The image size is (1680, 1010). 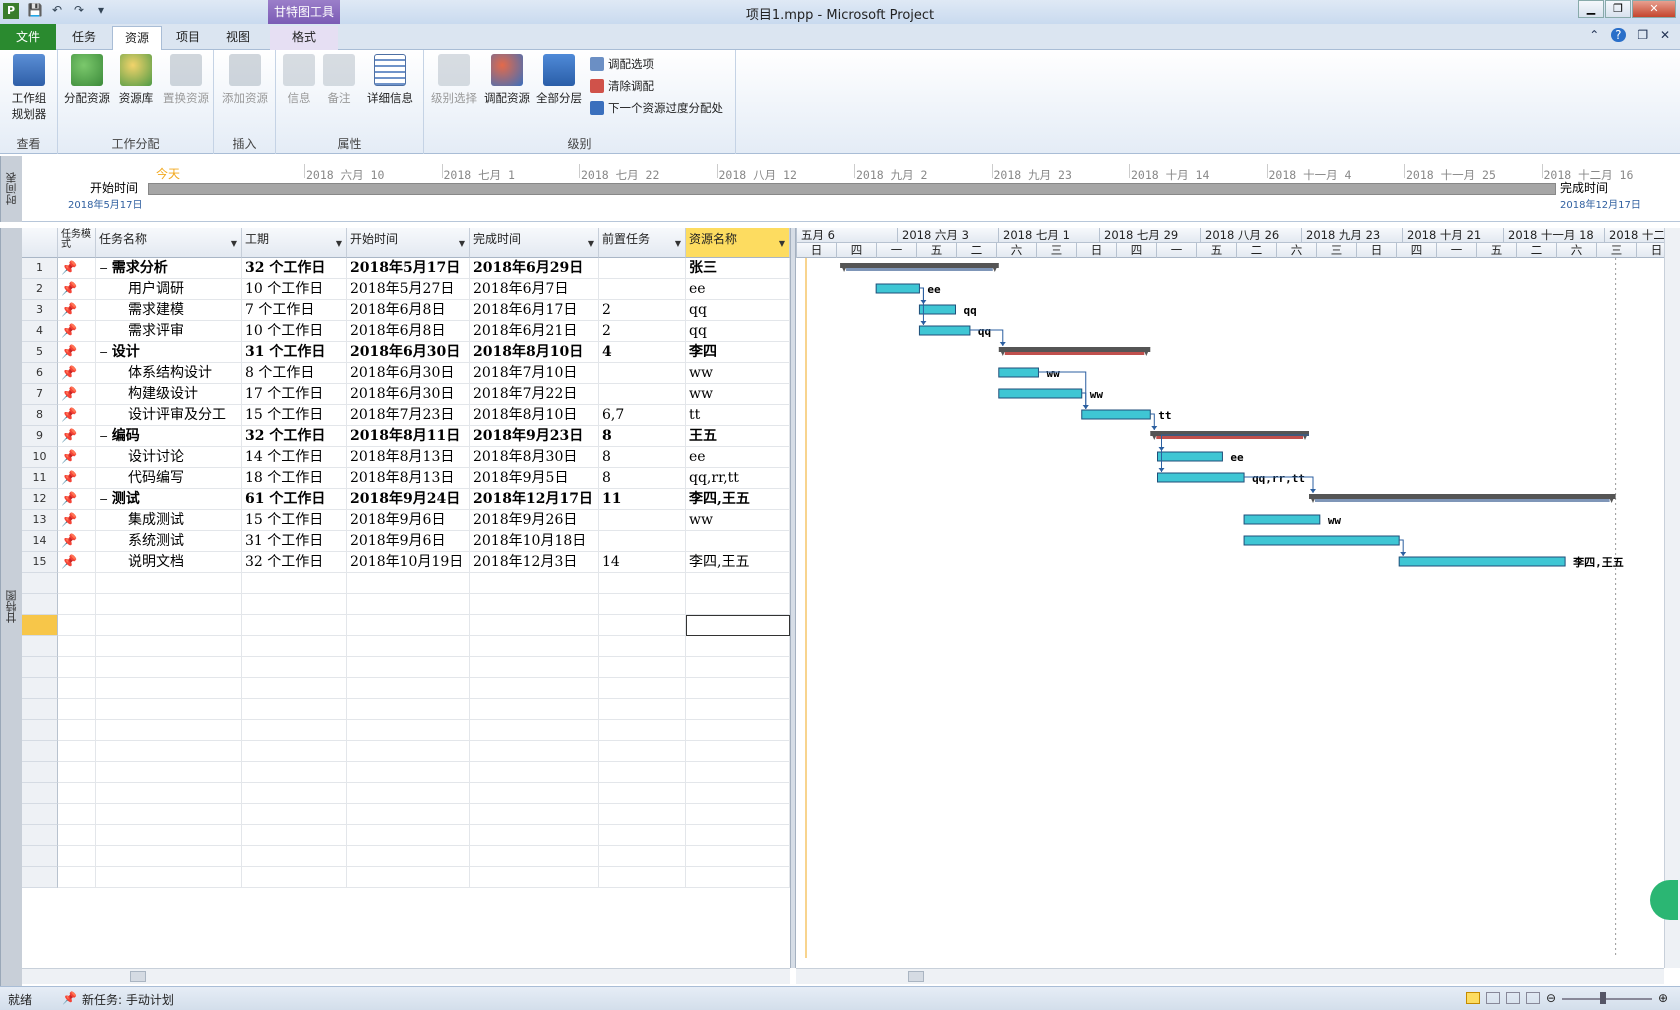 What do you see at coordinates (169, 373) in the screenshot?
I see `cell-task-name: 体系结构设计` at bounding box center [169, 373].